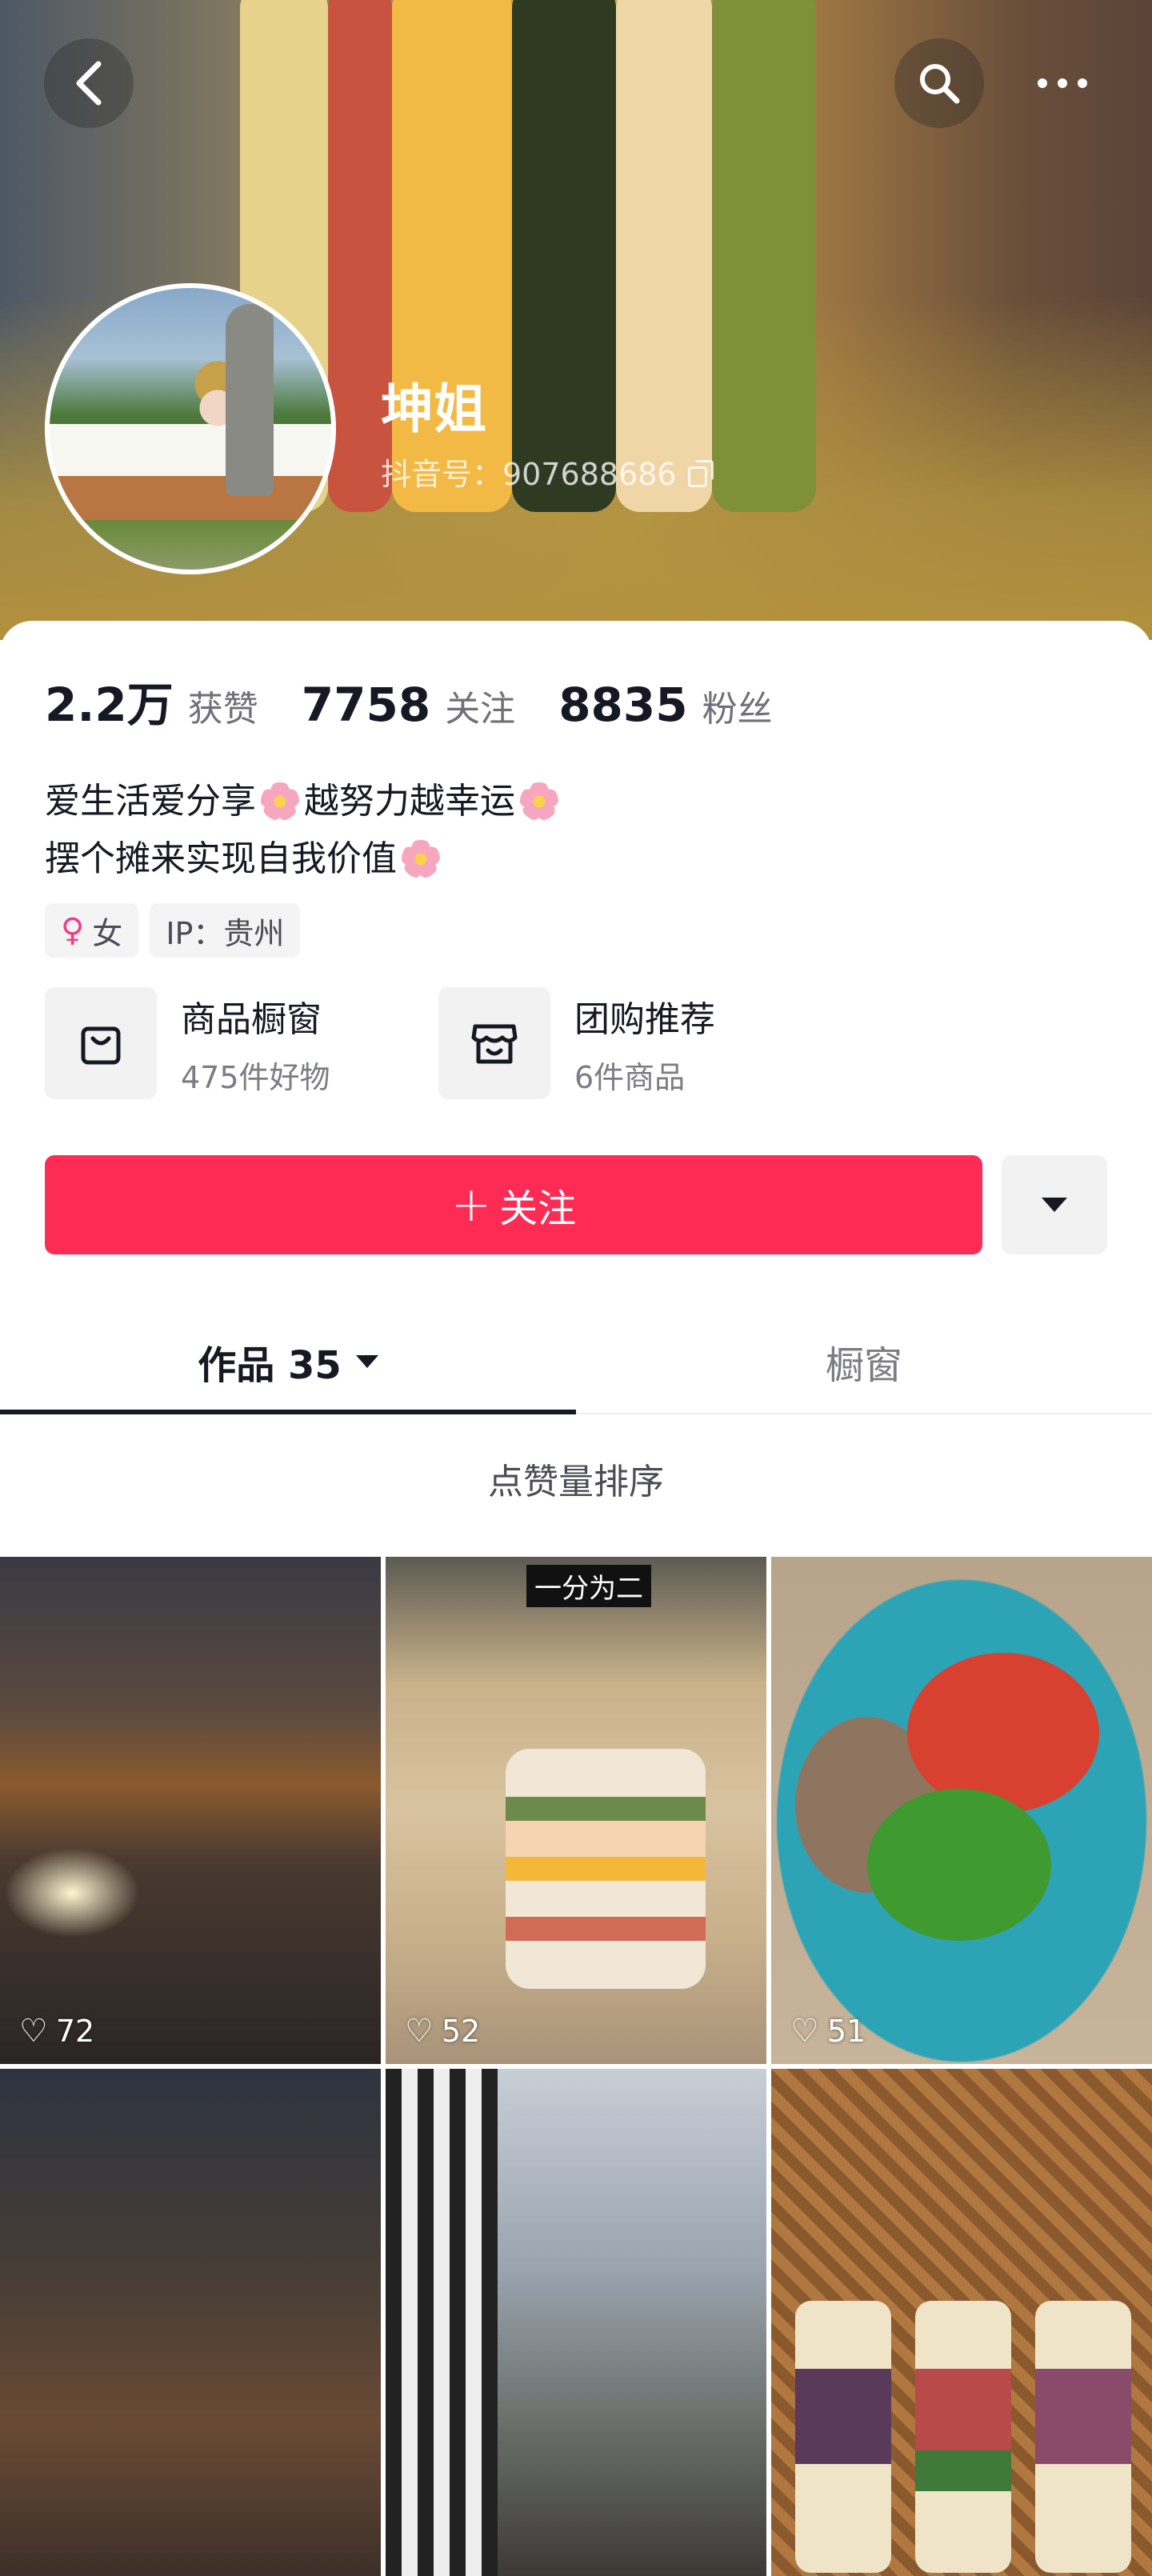 Image resolution: width=1152 pixels, height=2576 pixels. I want to click on shop-subtitle: 6件商品, so click(630, 1077).